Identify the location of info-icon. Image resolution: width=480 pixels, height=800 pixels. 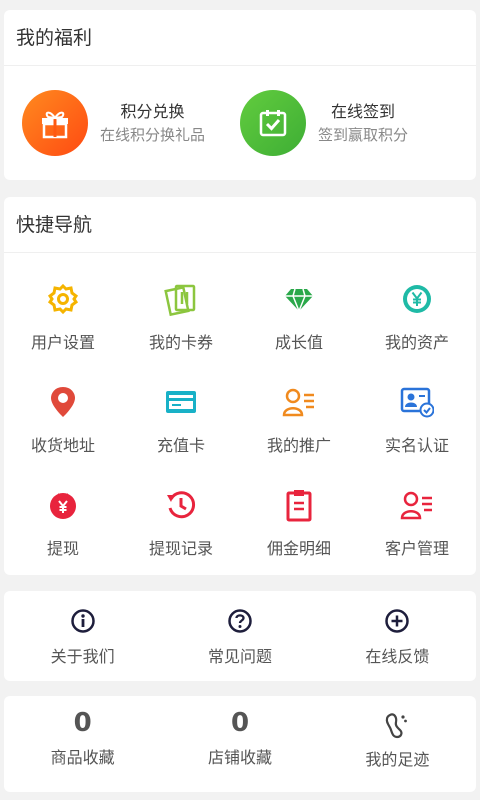
(83, 621).